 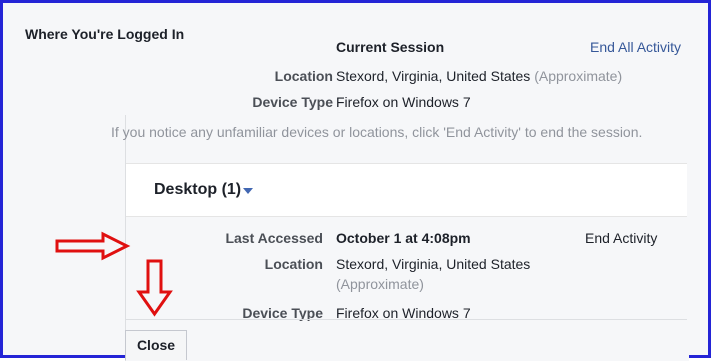 What do you see at coordinates (248, 191) in the screenshot?
I see `chevron-down-icon` at bounding box center [248, 191].